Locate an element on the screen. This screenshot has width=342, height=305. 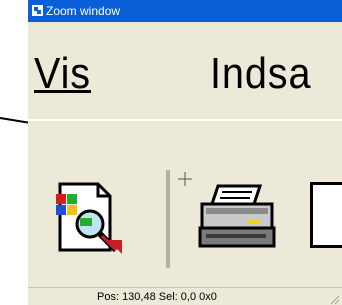
menu-vis: Vis is located at coordinates (62, 74).